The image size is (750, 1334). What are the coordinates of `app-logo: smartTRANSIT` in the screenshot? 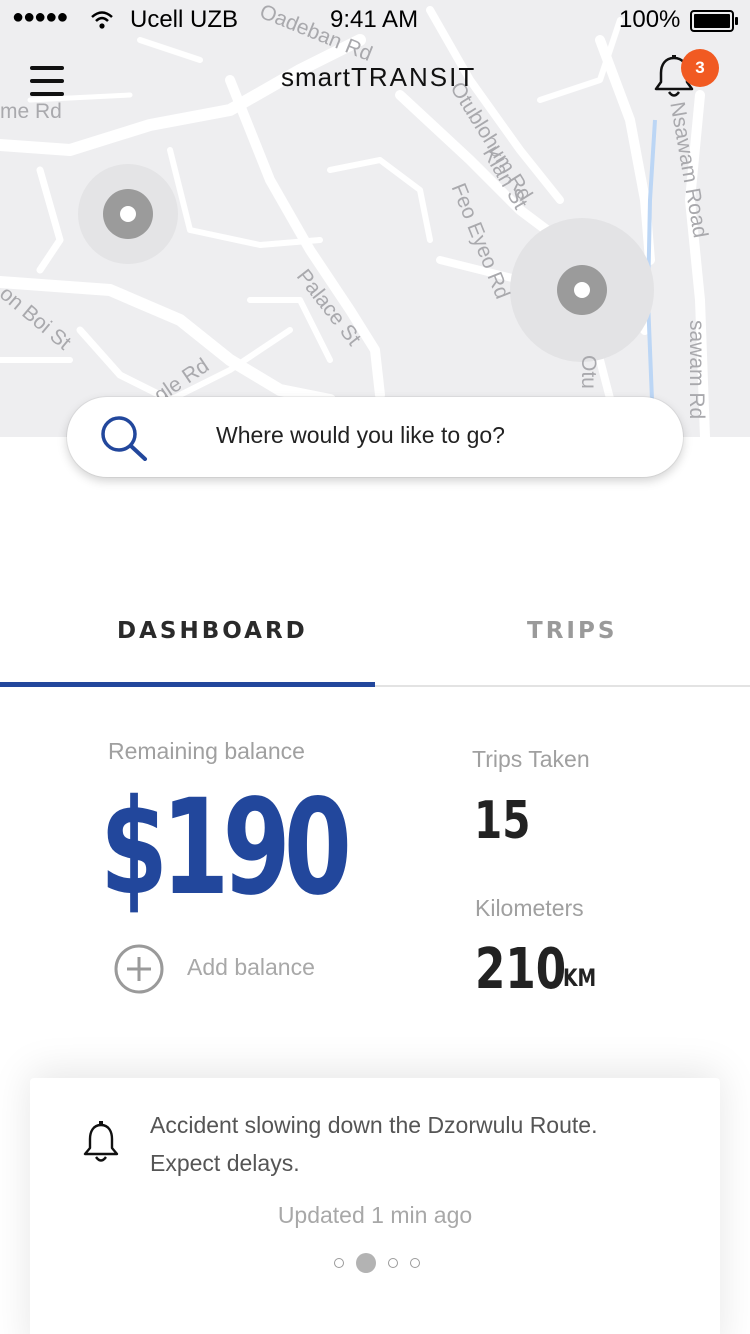 It's located at (378, 77).